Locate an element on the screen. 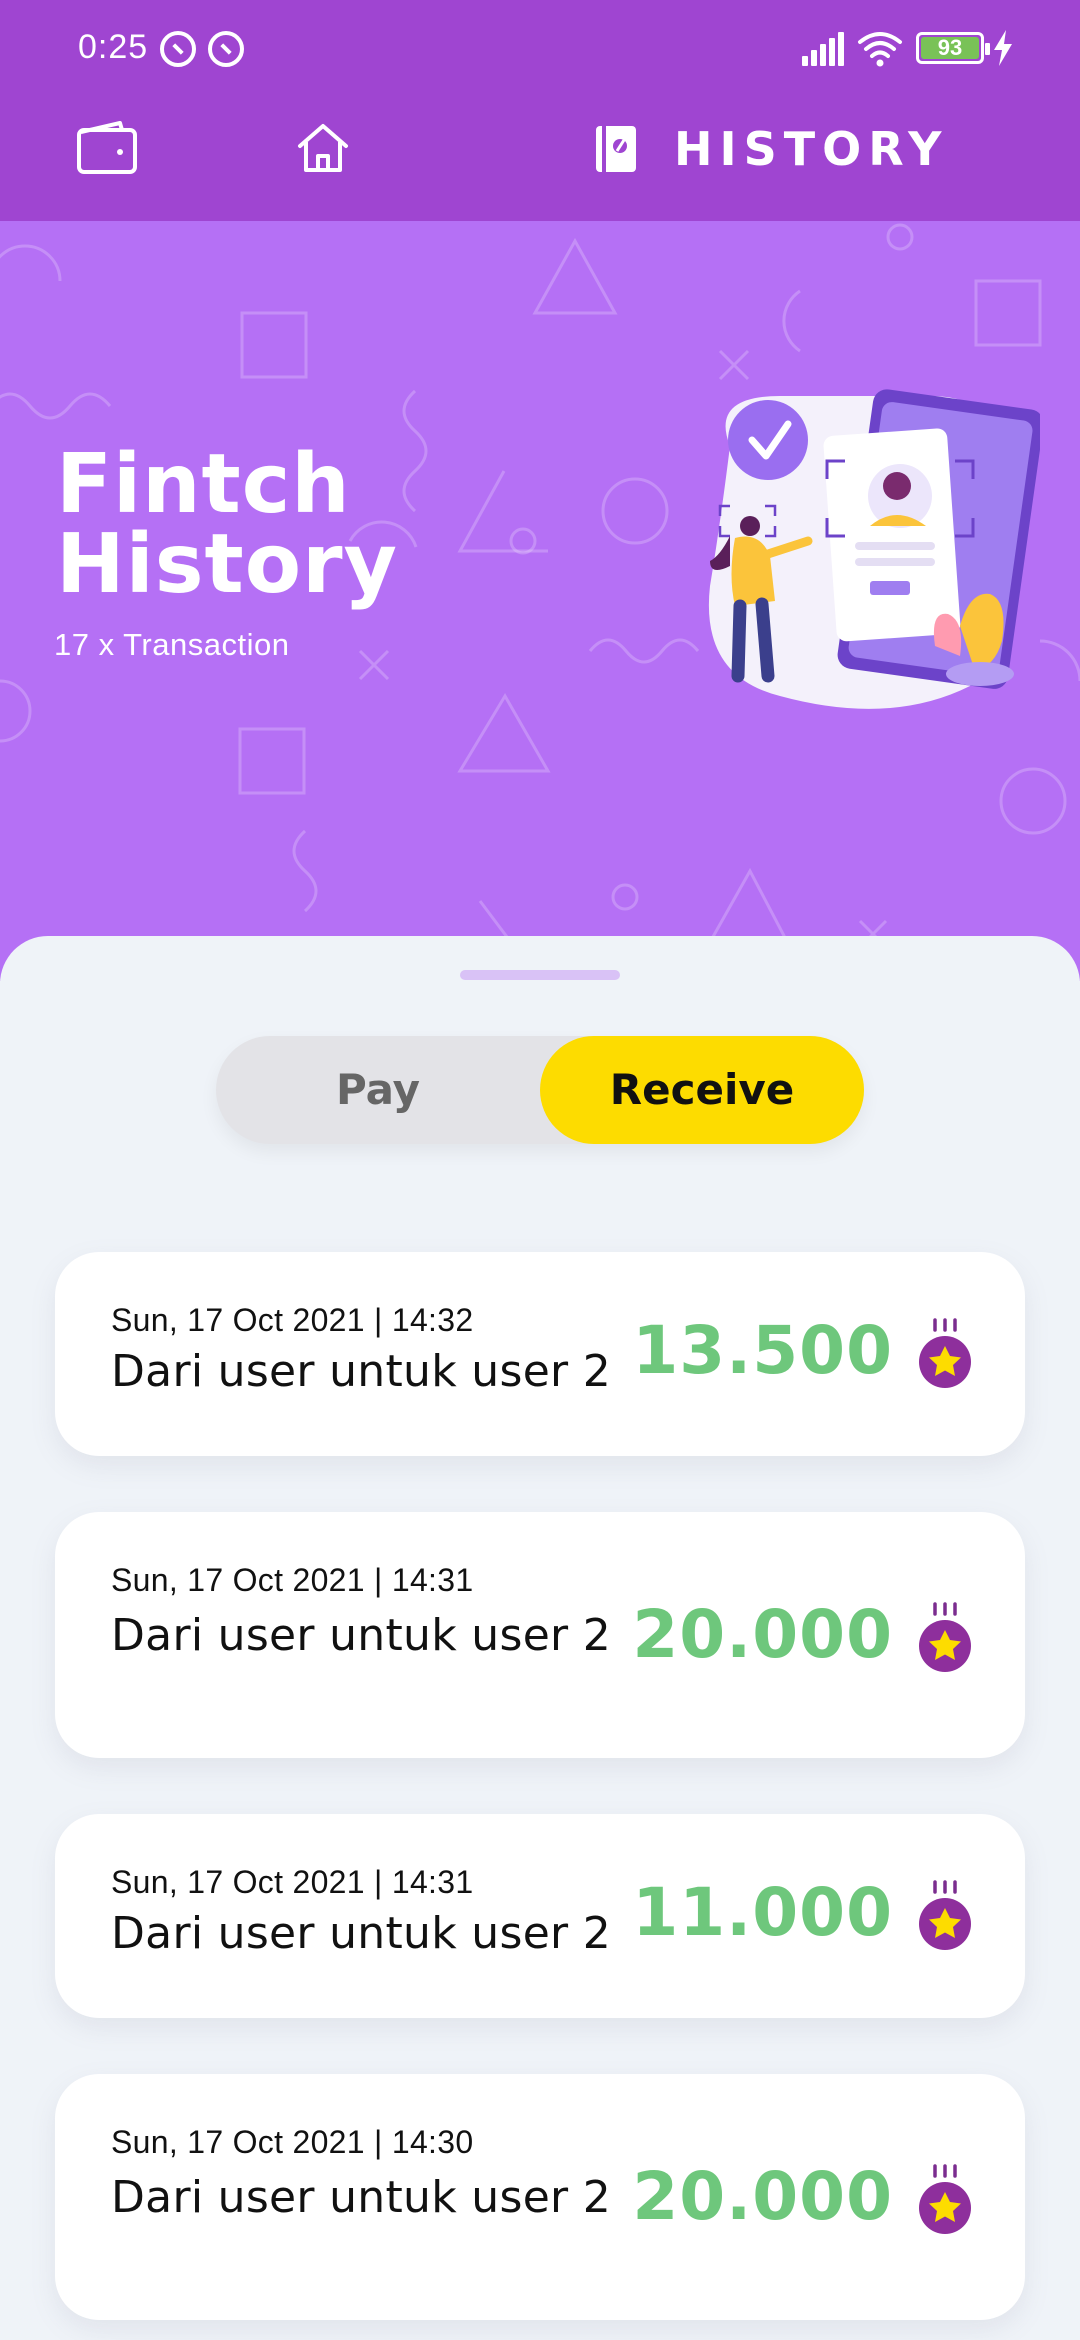  pay-receive-toggle: Pay Receive is located at coordinates (540, 1090).